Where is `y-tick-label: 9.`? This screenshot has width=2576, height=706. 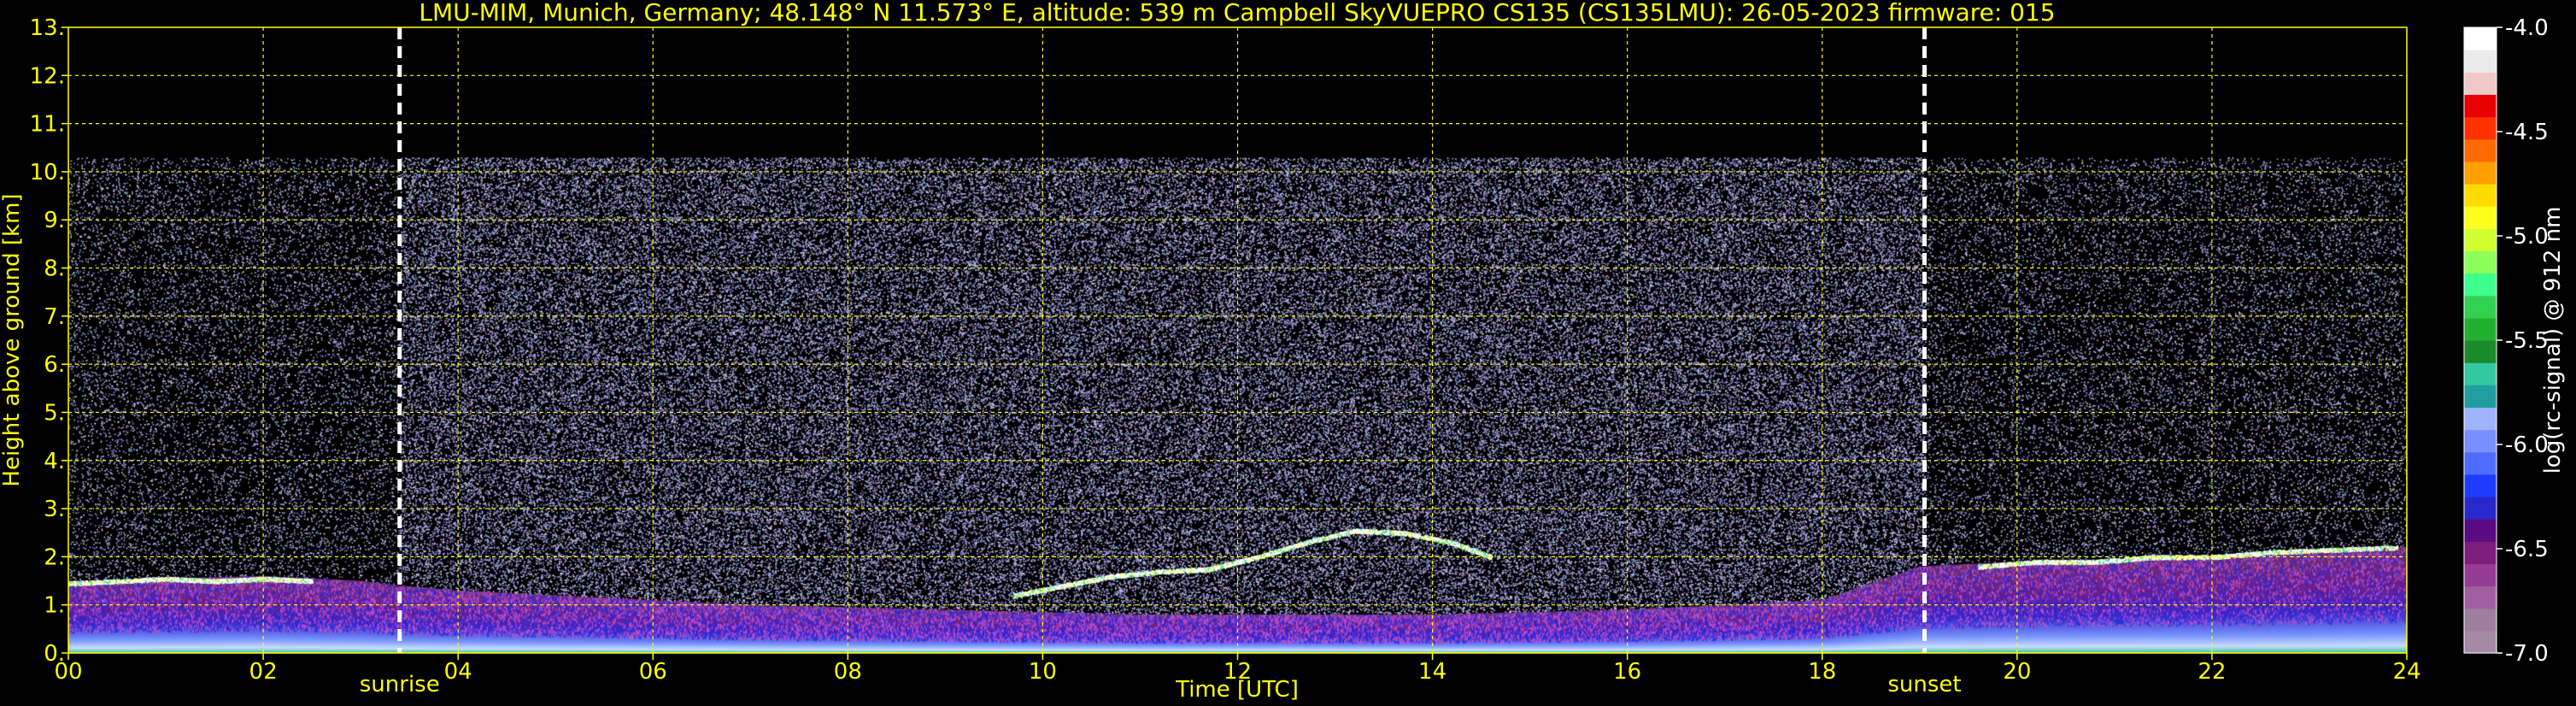 y-tick-label: 9. is located at coordinates (54, 220).